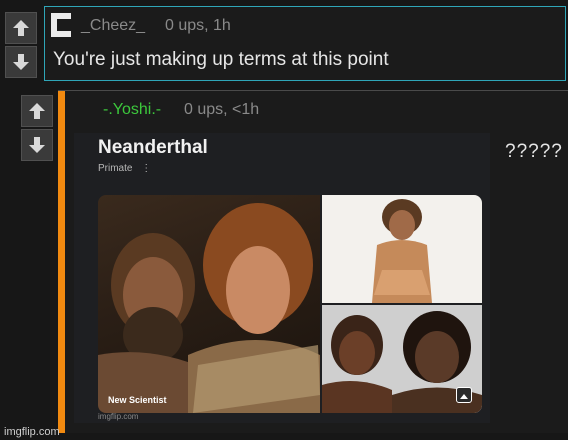 The height and width of the screenshot is (440, 568). What do you see at coordinates (153, 147) in the screenshot?
I see `image-title: Neanderthal` at bounding box center [153, 147].